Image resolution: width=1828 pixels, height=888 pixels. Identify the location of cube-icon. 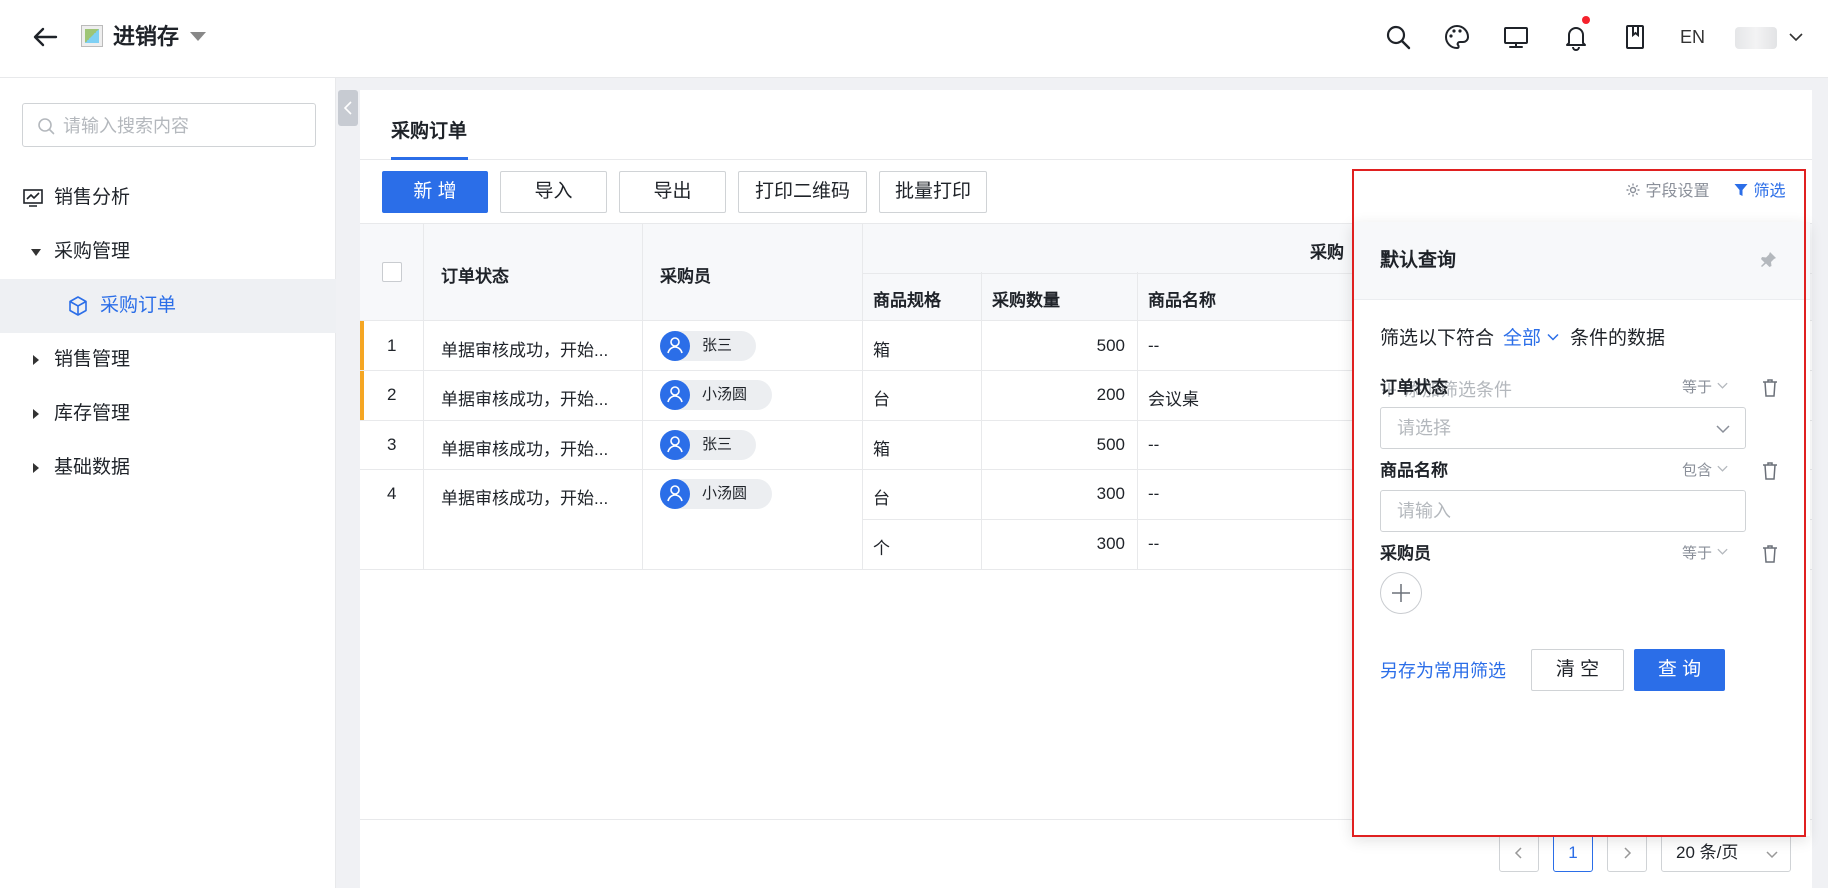
(78, 306).